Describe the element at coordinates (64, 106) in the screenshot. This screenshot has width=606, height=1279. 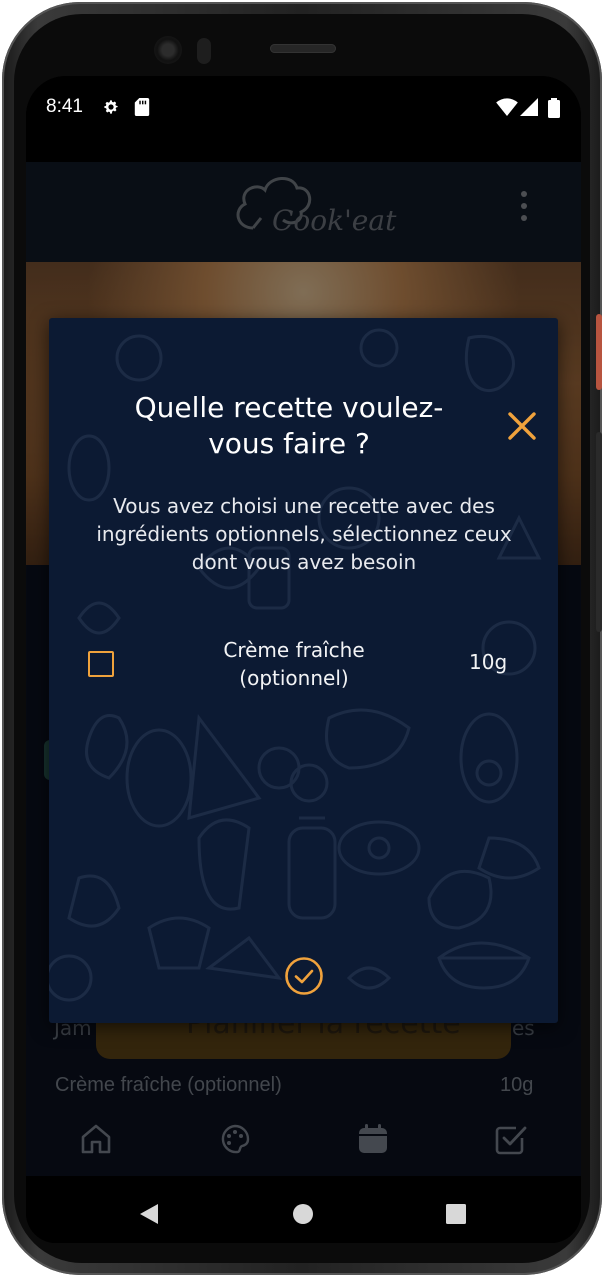
I see `status-time: 8:41` at that location.